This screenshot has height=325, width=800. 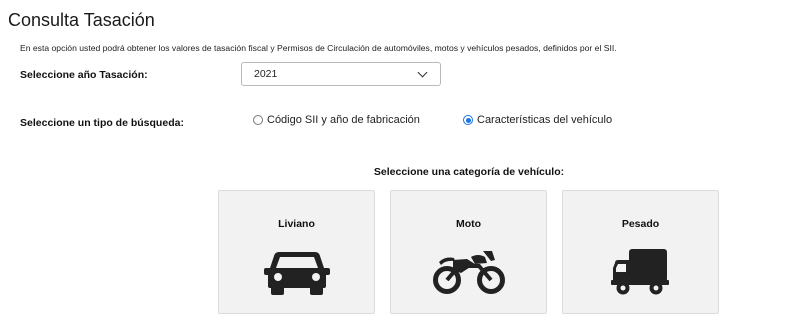 I want to click on radio-codigo-sii: Código SII y año de fabricación, so click(x=336, y=120).